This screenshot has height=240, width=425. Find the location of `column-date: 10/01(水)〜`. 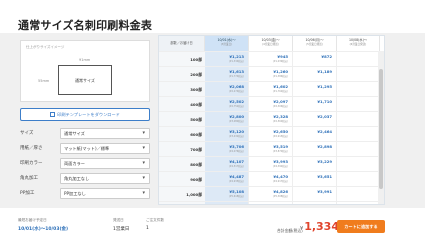

column-date: 10/01(水)〜 is located at coordinates (226, 40).